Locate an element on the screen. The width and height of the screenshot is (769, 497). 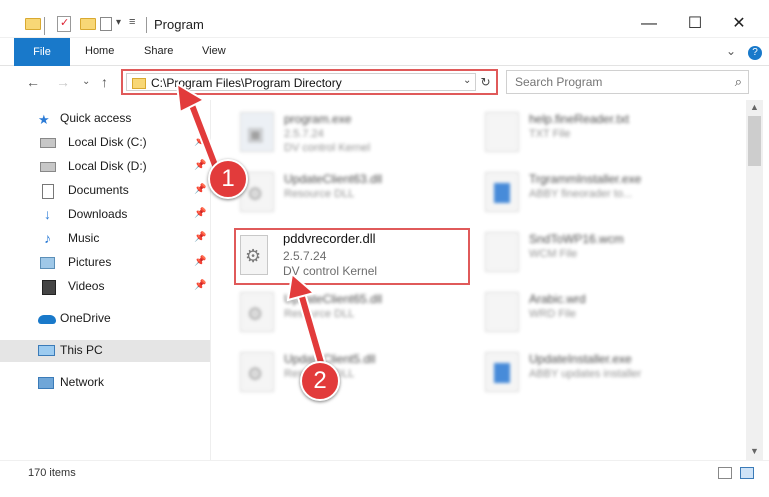
search-input is located at coordinates (620, 82).